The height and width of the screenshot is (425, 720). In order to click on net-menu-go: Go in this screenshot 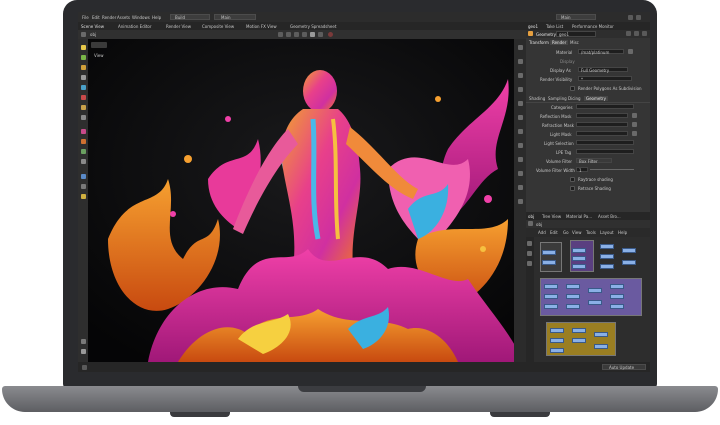, I will do `click(566, 232)`.